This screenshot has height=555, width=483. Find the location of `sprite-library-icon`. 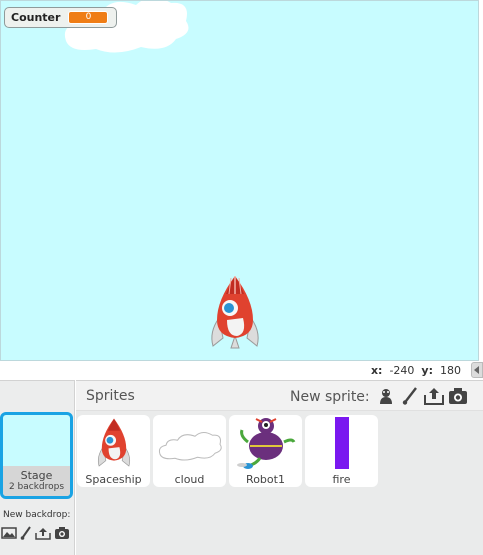

sprite-library-icon is located at coordinates (386, 396).